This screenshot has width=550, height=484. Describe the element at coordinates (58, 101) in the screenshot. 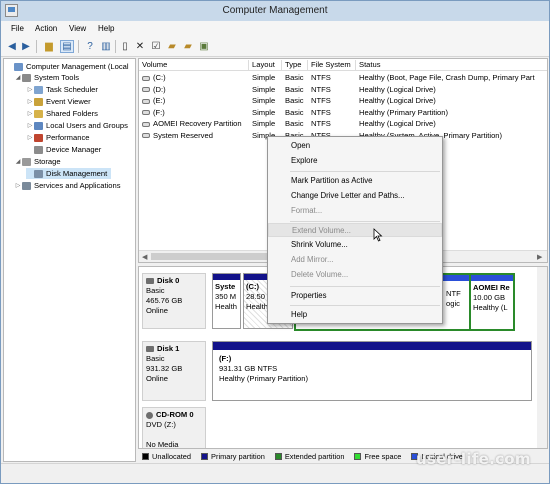

I see `tree-item-event-viewer: ▷ Event Viewer` at that location.